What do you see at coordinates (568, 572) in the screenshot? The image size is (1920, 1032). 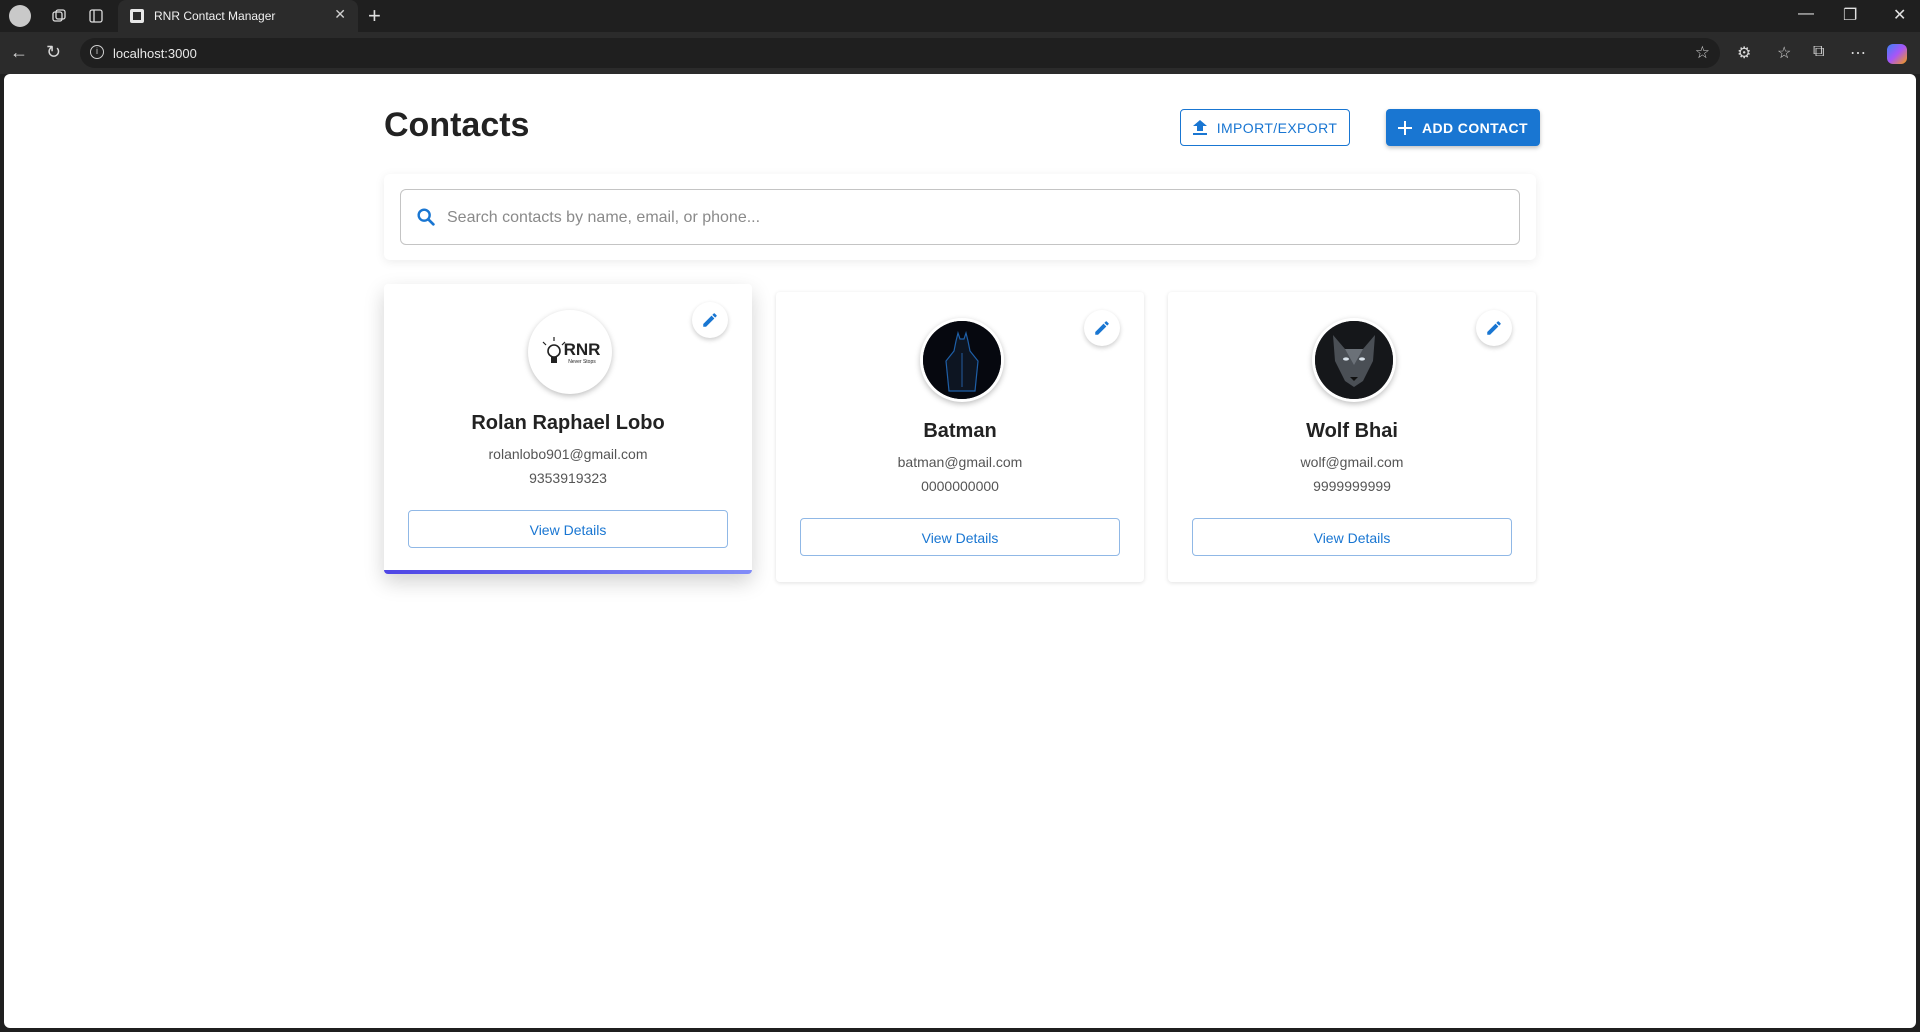 I see `card-accent-bar` at bounding box center [568, 572].